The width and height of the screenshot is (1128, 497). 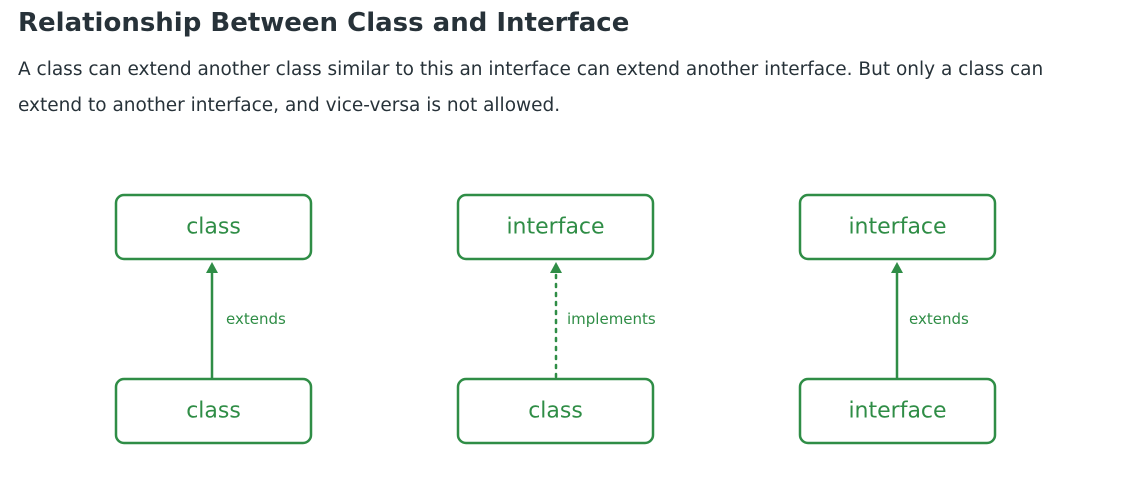 What do you see at coordinates (213, 319) in the screenshot?
I see `diagram-class-extends-class: class extends class` at bounding box center [213, 319].